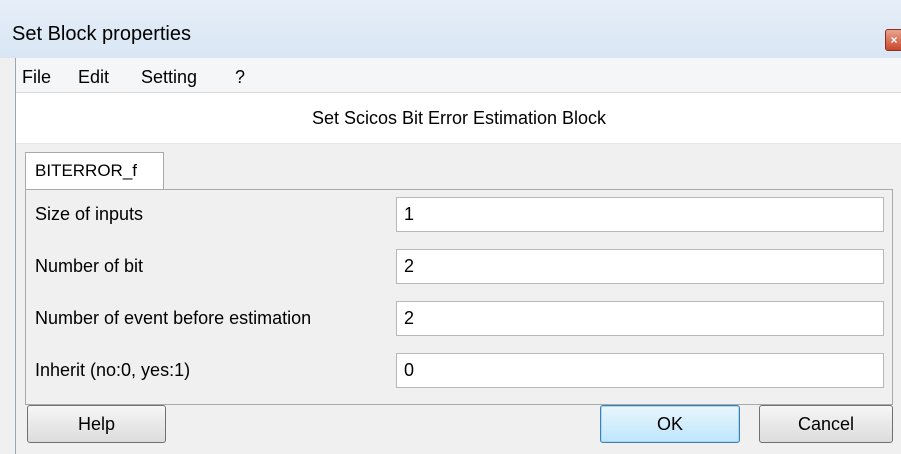  I want to click on menu-help: ?, so click(240, 77).